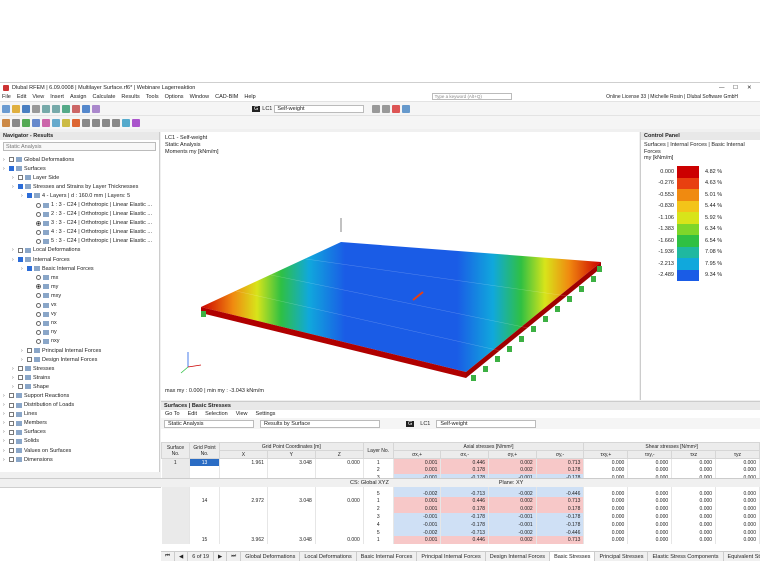 Image resolution: width=760 pixels, height=570 pixels. I want to click on tree-item: › Principal Internal Forces, so click(79, 350).